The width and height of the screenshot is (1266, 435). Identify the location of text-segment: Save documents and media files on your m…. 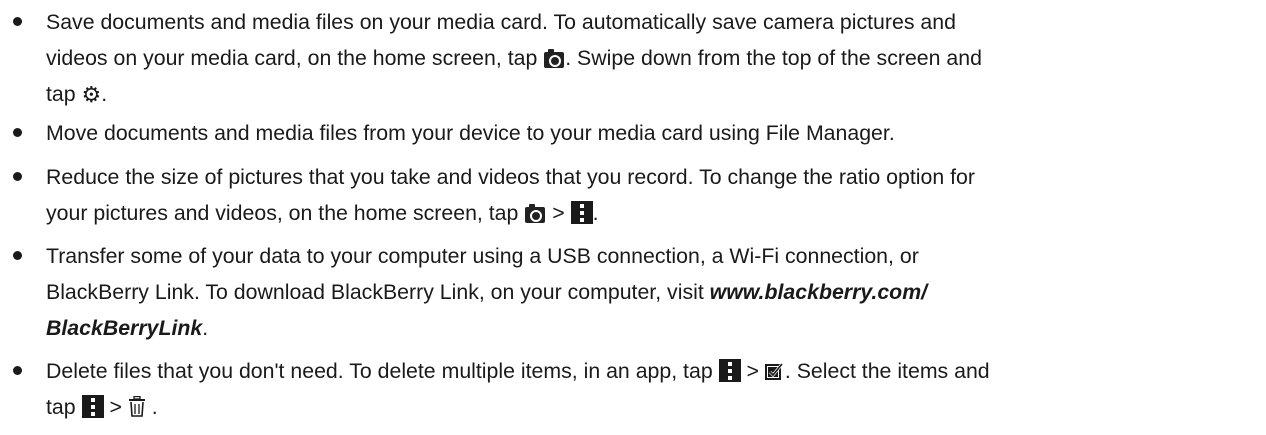
(501, 22).